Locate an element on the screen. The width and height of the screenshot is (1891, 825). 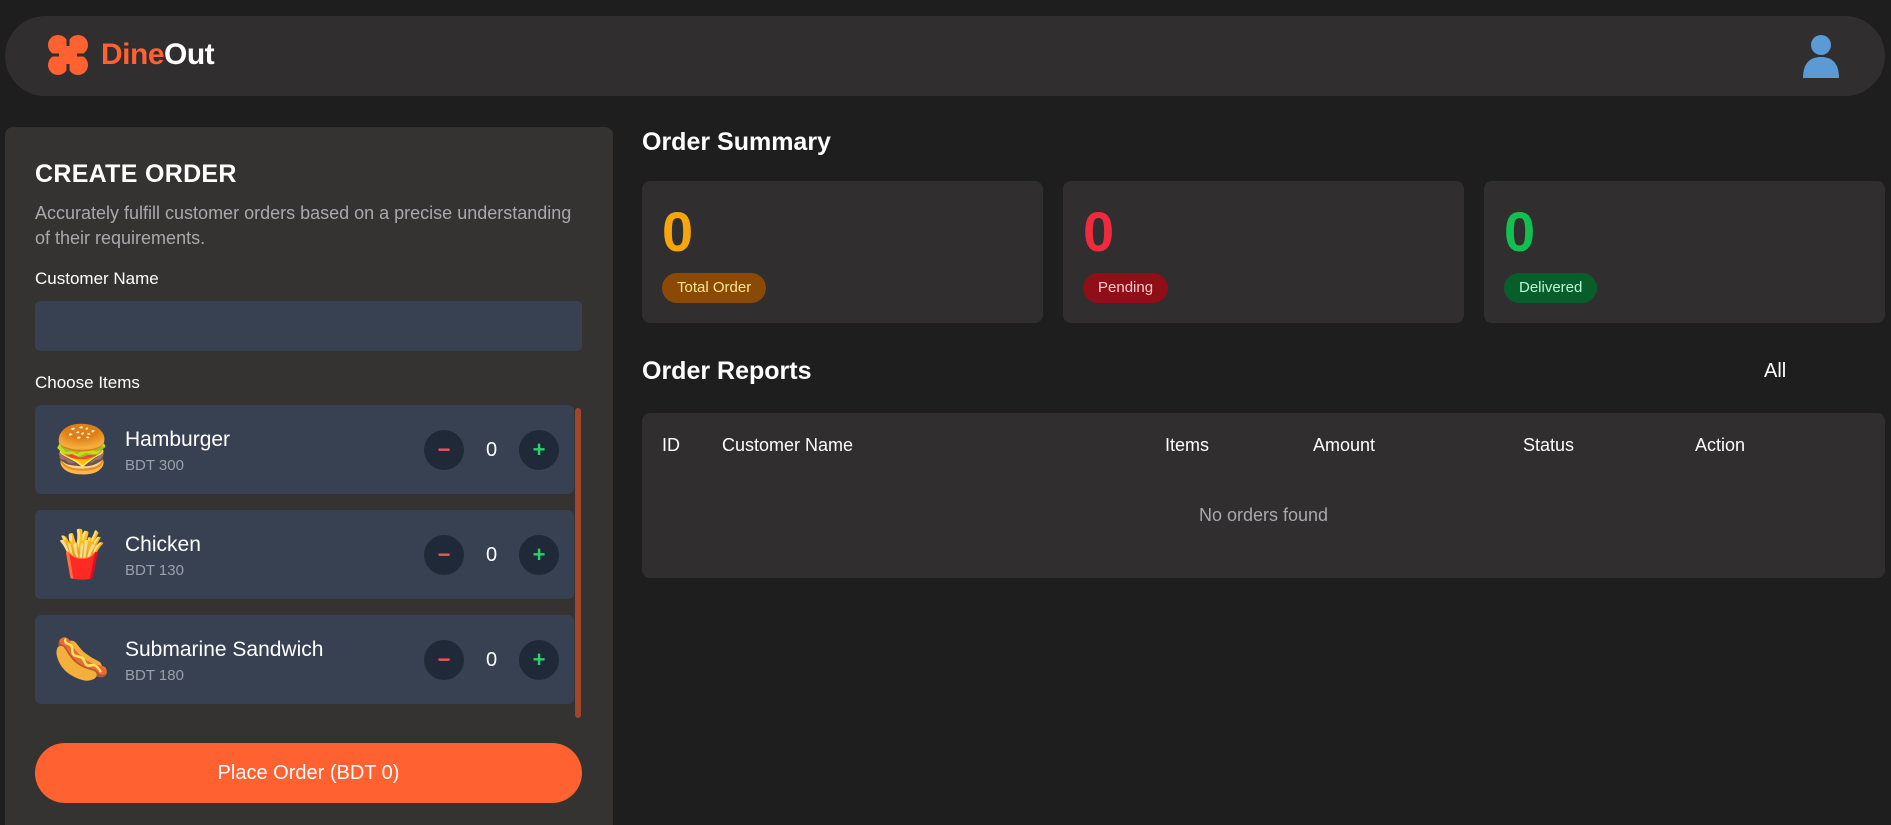
item-name: Hamburger is located at coordinates (178, 439).